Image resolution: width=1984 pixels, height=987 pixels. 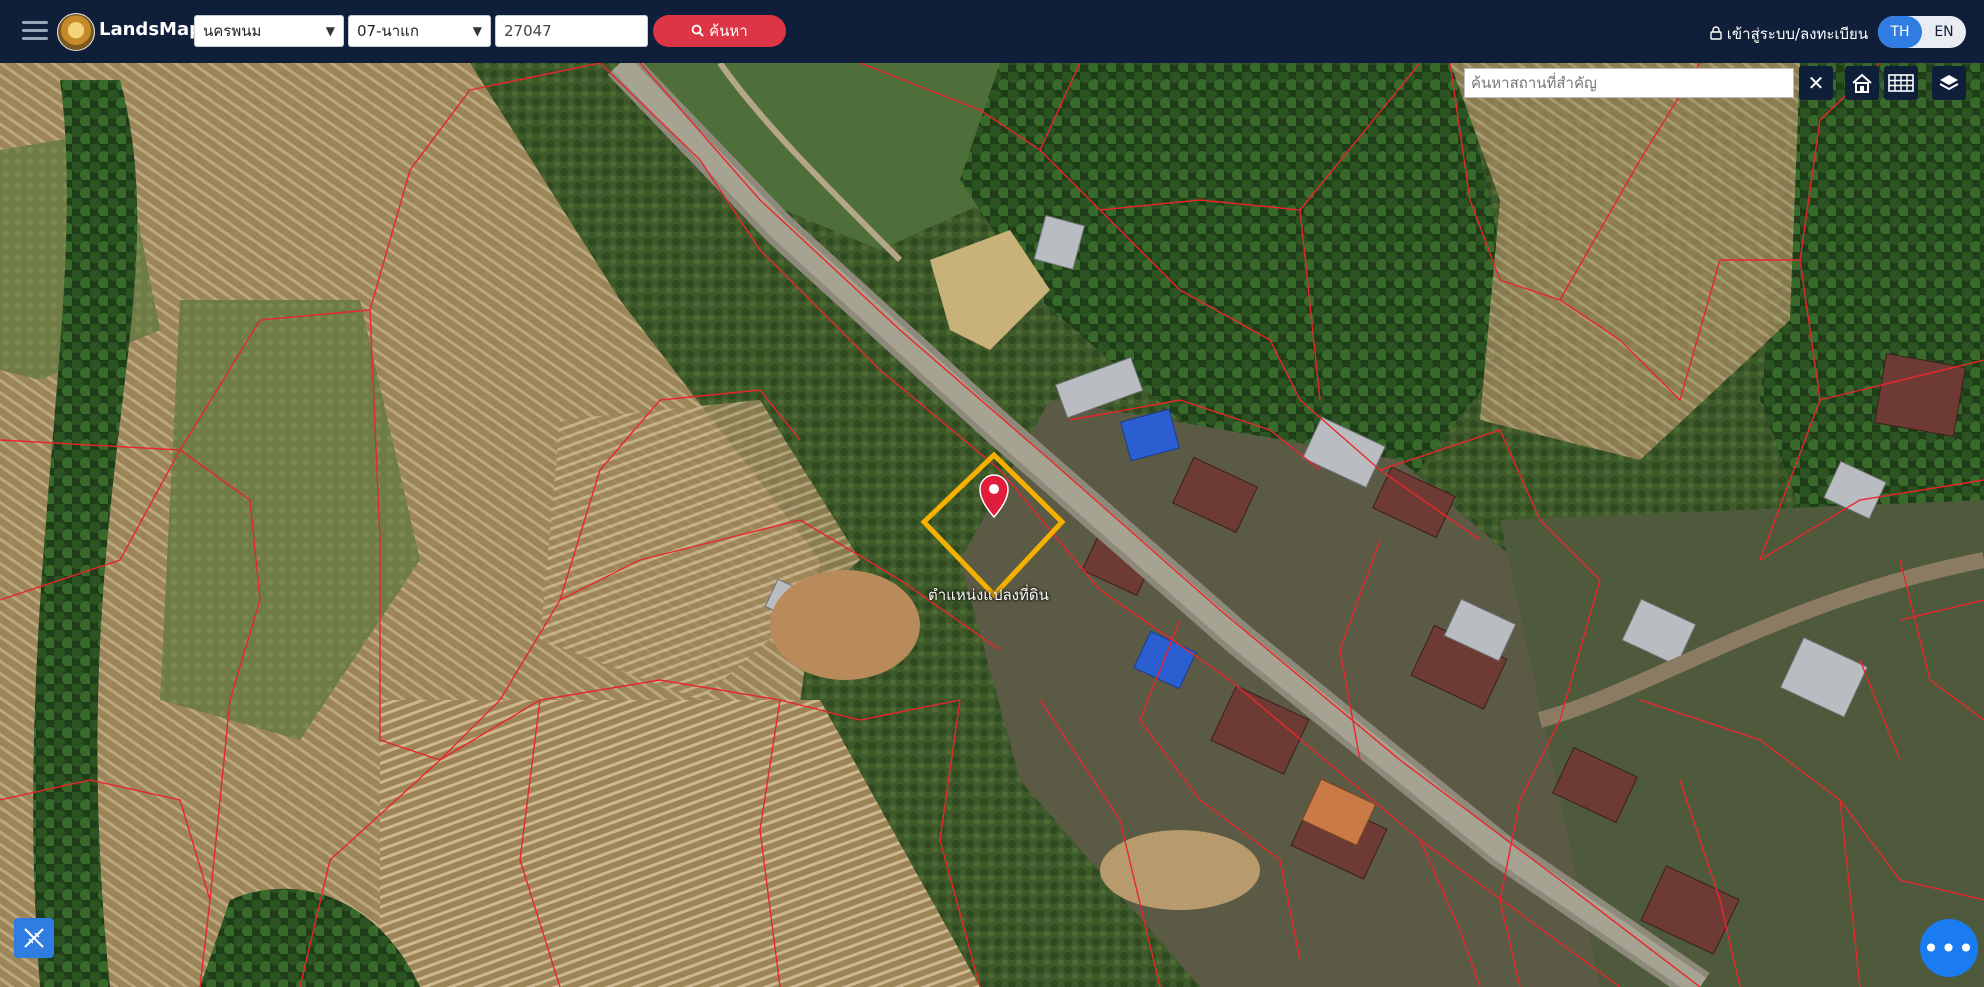 What do you see at coordinates (728, 31) in the screenshot?
I see `search-button-label: ค้นหา` at bounding box center [728, 31].